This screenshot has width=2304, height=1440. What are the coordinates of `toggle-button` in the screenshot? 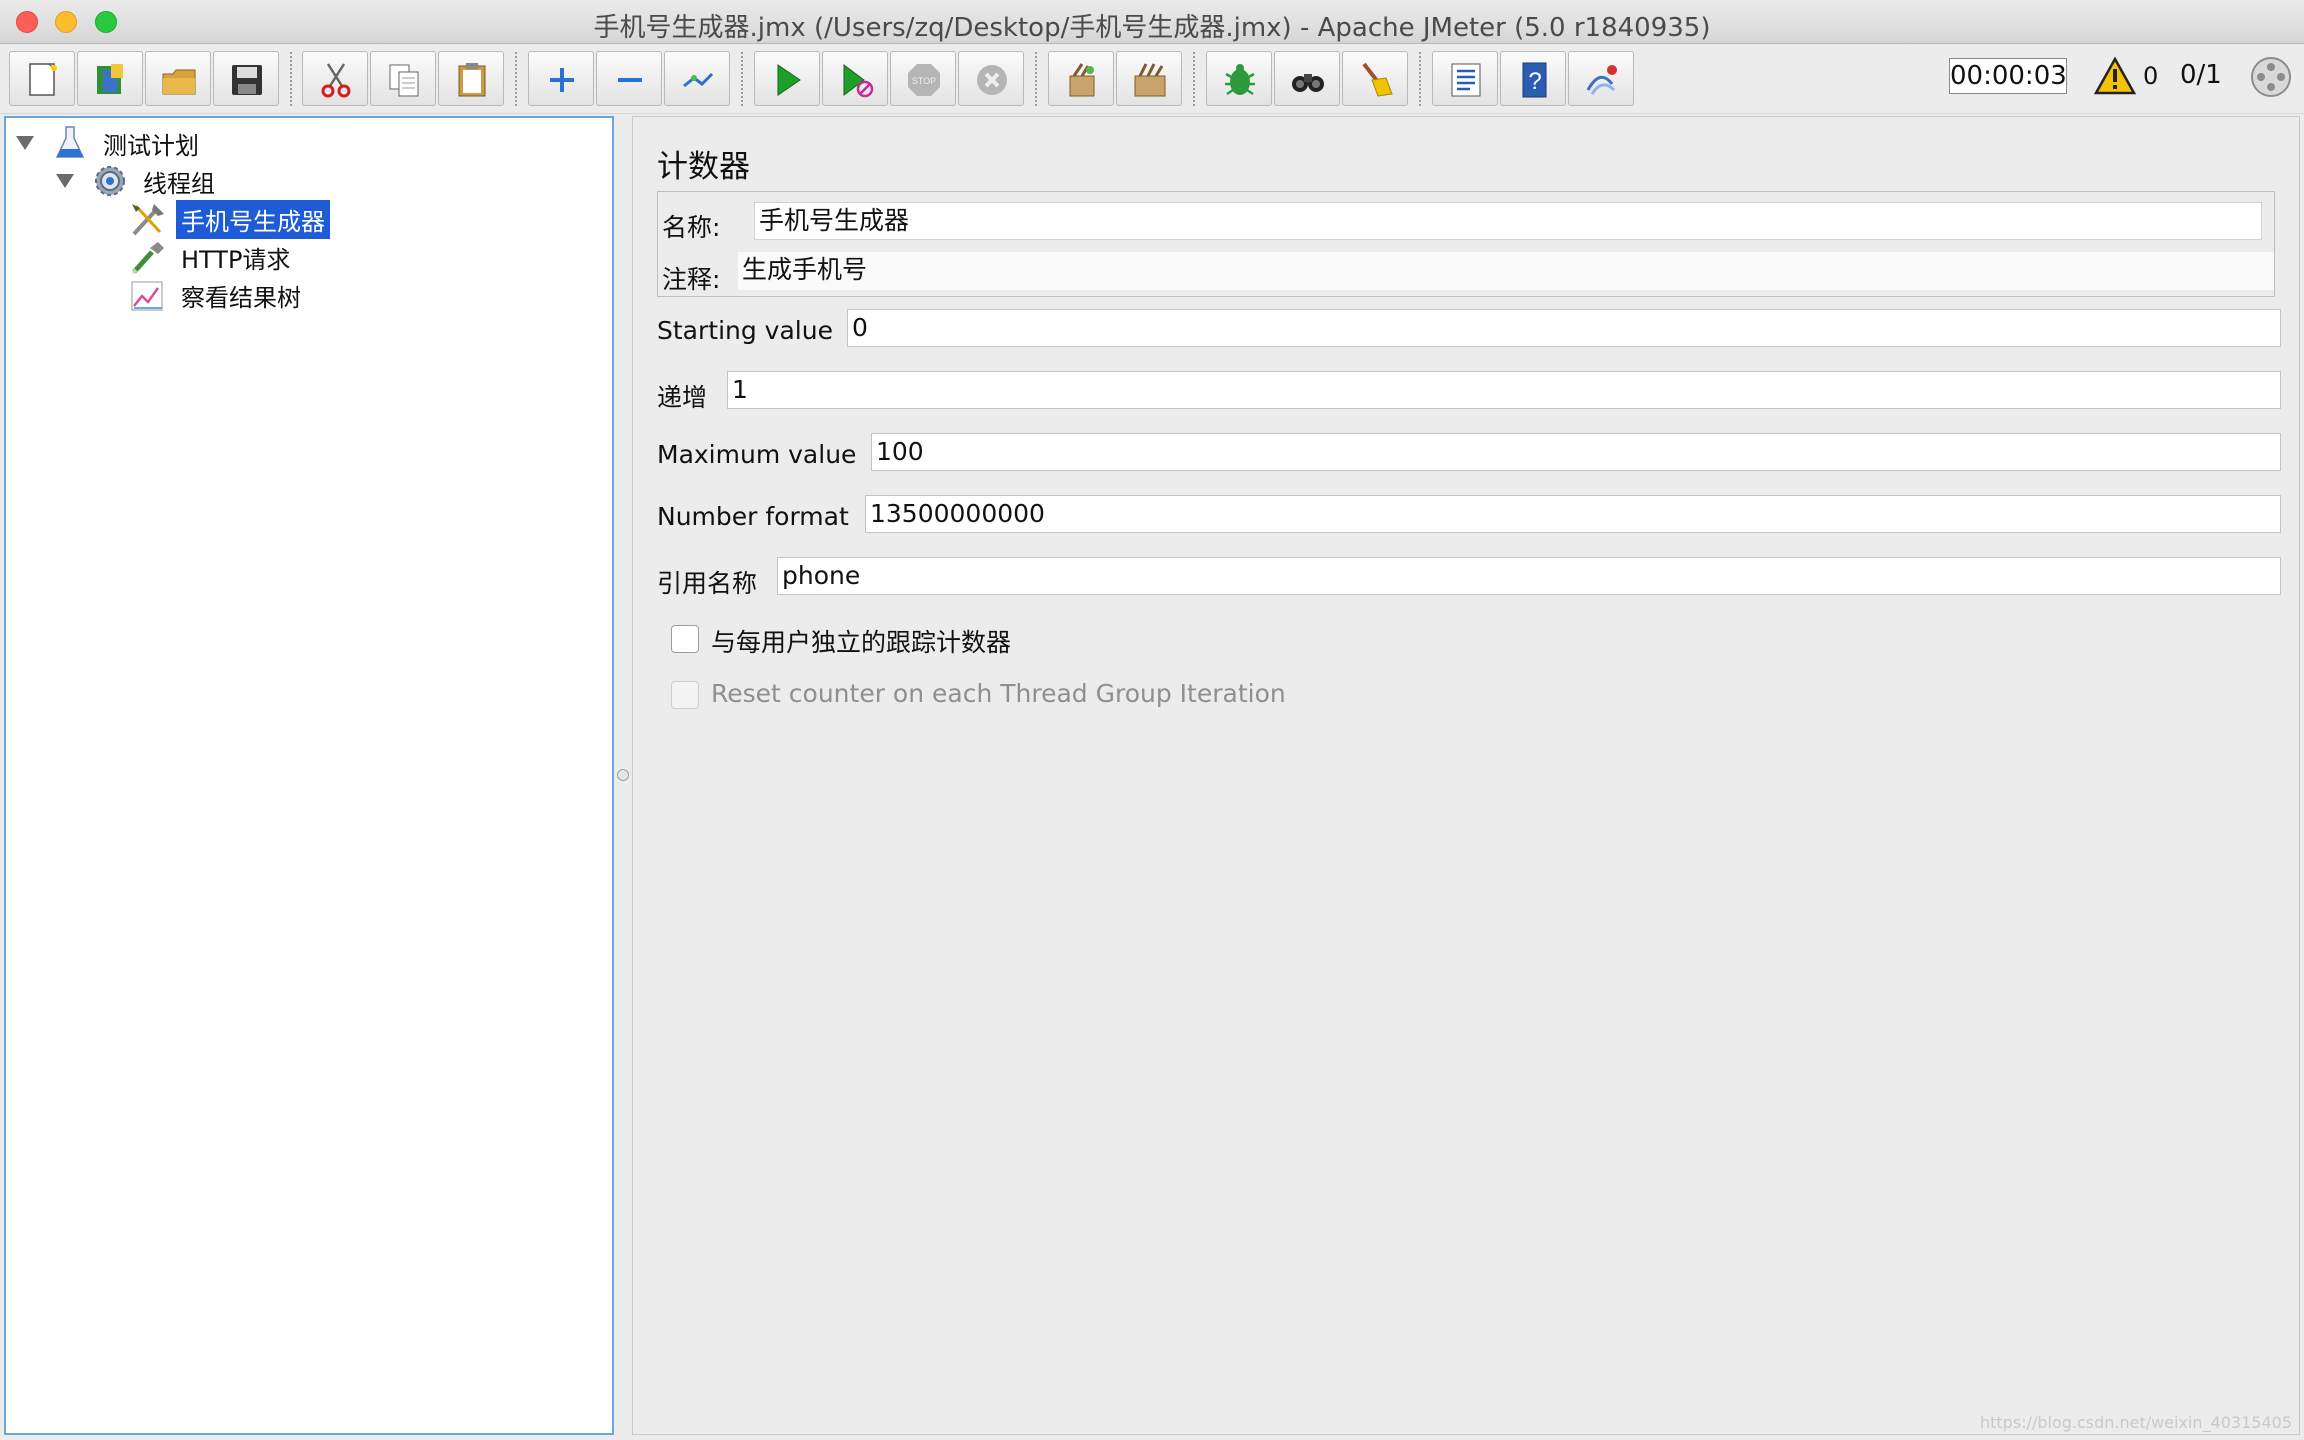 It's located at (697, 78).